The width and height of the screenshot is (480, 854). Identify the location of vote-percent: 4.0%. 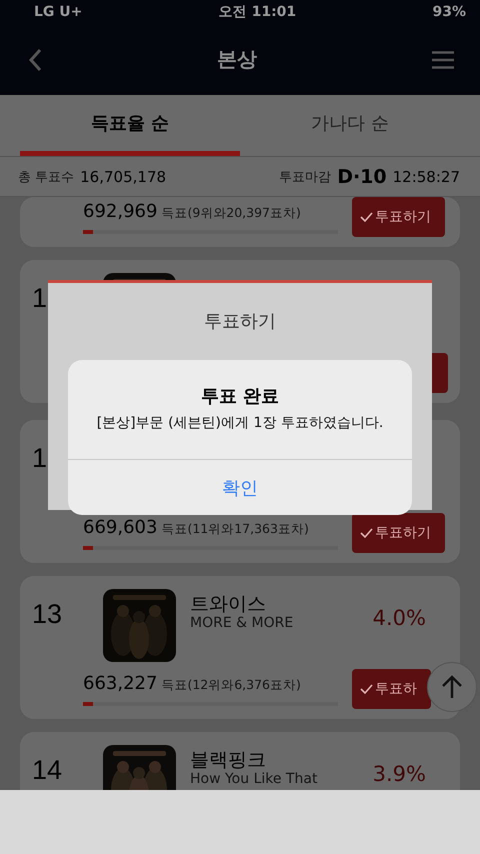
(399, 618).